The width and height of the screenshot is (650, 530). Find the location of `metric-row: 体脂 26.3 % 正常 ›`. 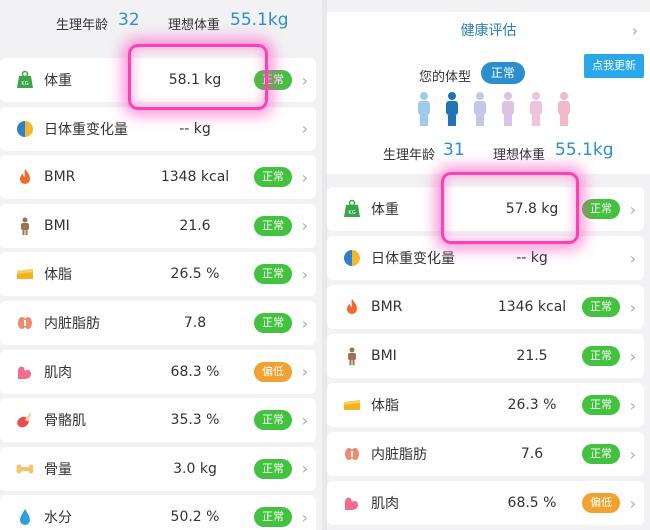

metric-row: 体脂 26.3 % 正常 › is located at coordinates (485, 405).